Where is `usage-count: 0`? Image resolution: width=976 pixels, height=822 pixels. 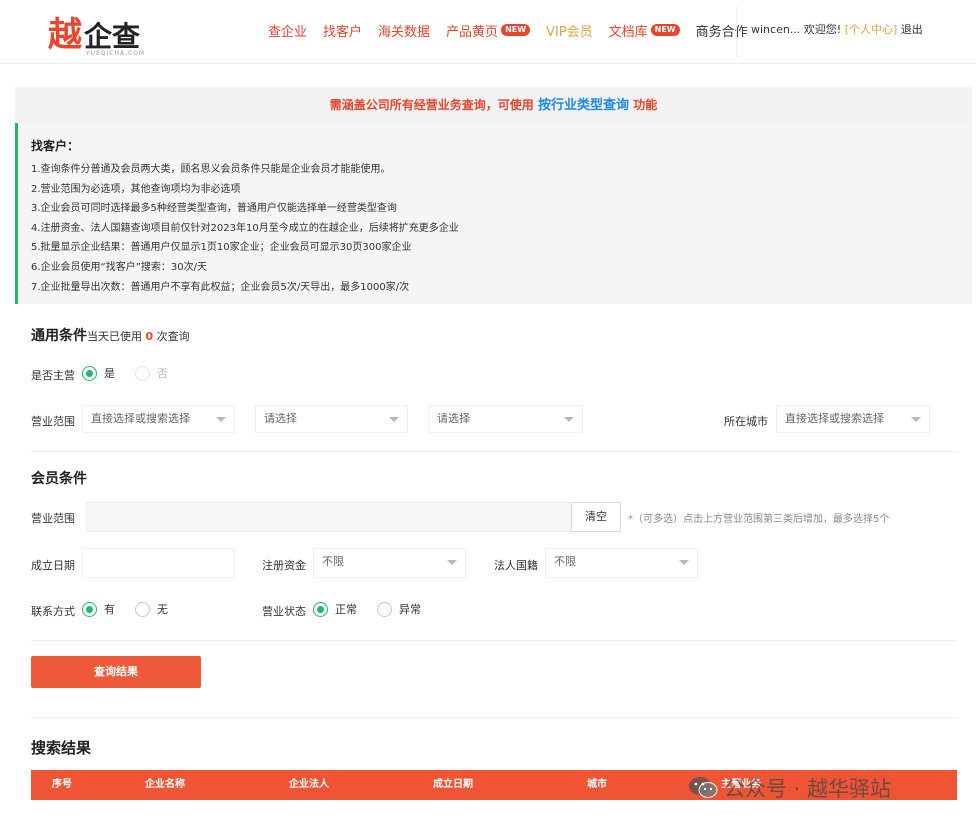 usage-count: 0 is located at coordinates (149, 336).